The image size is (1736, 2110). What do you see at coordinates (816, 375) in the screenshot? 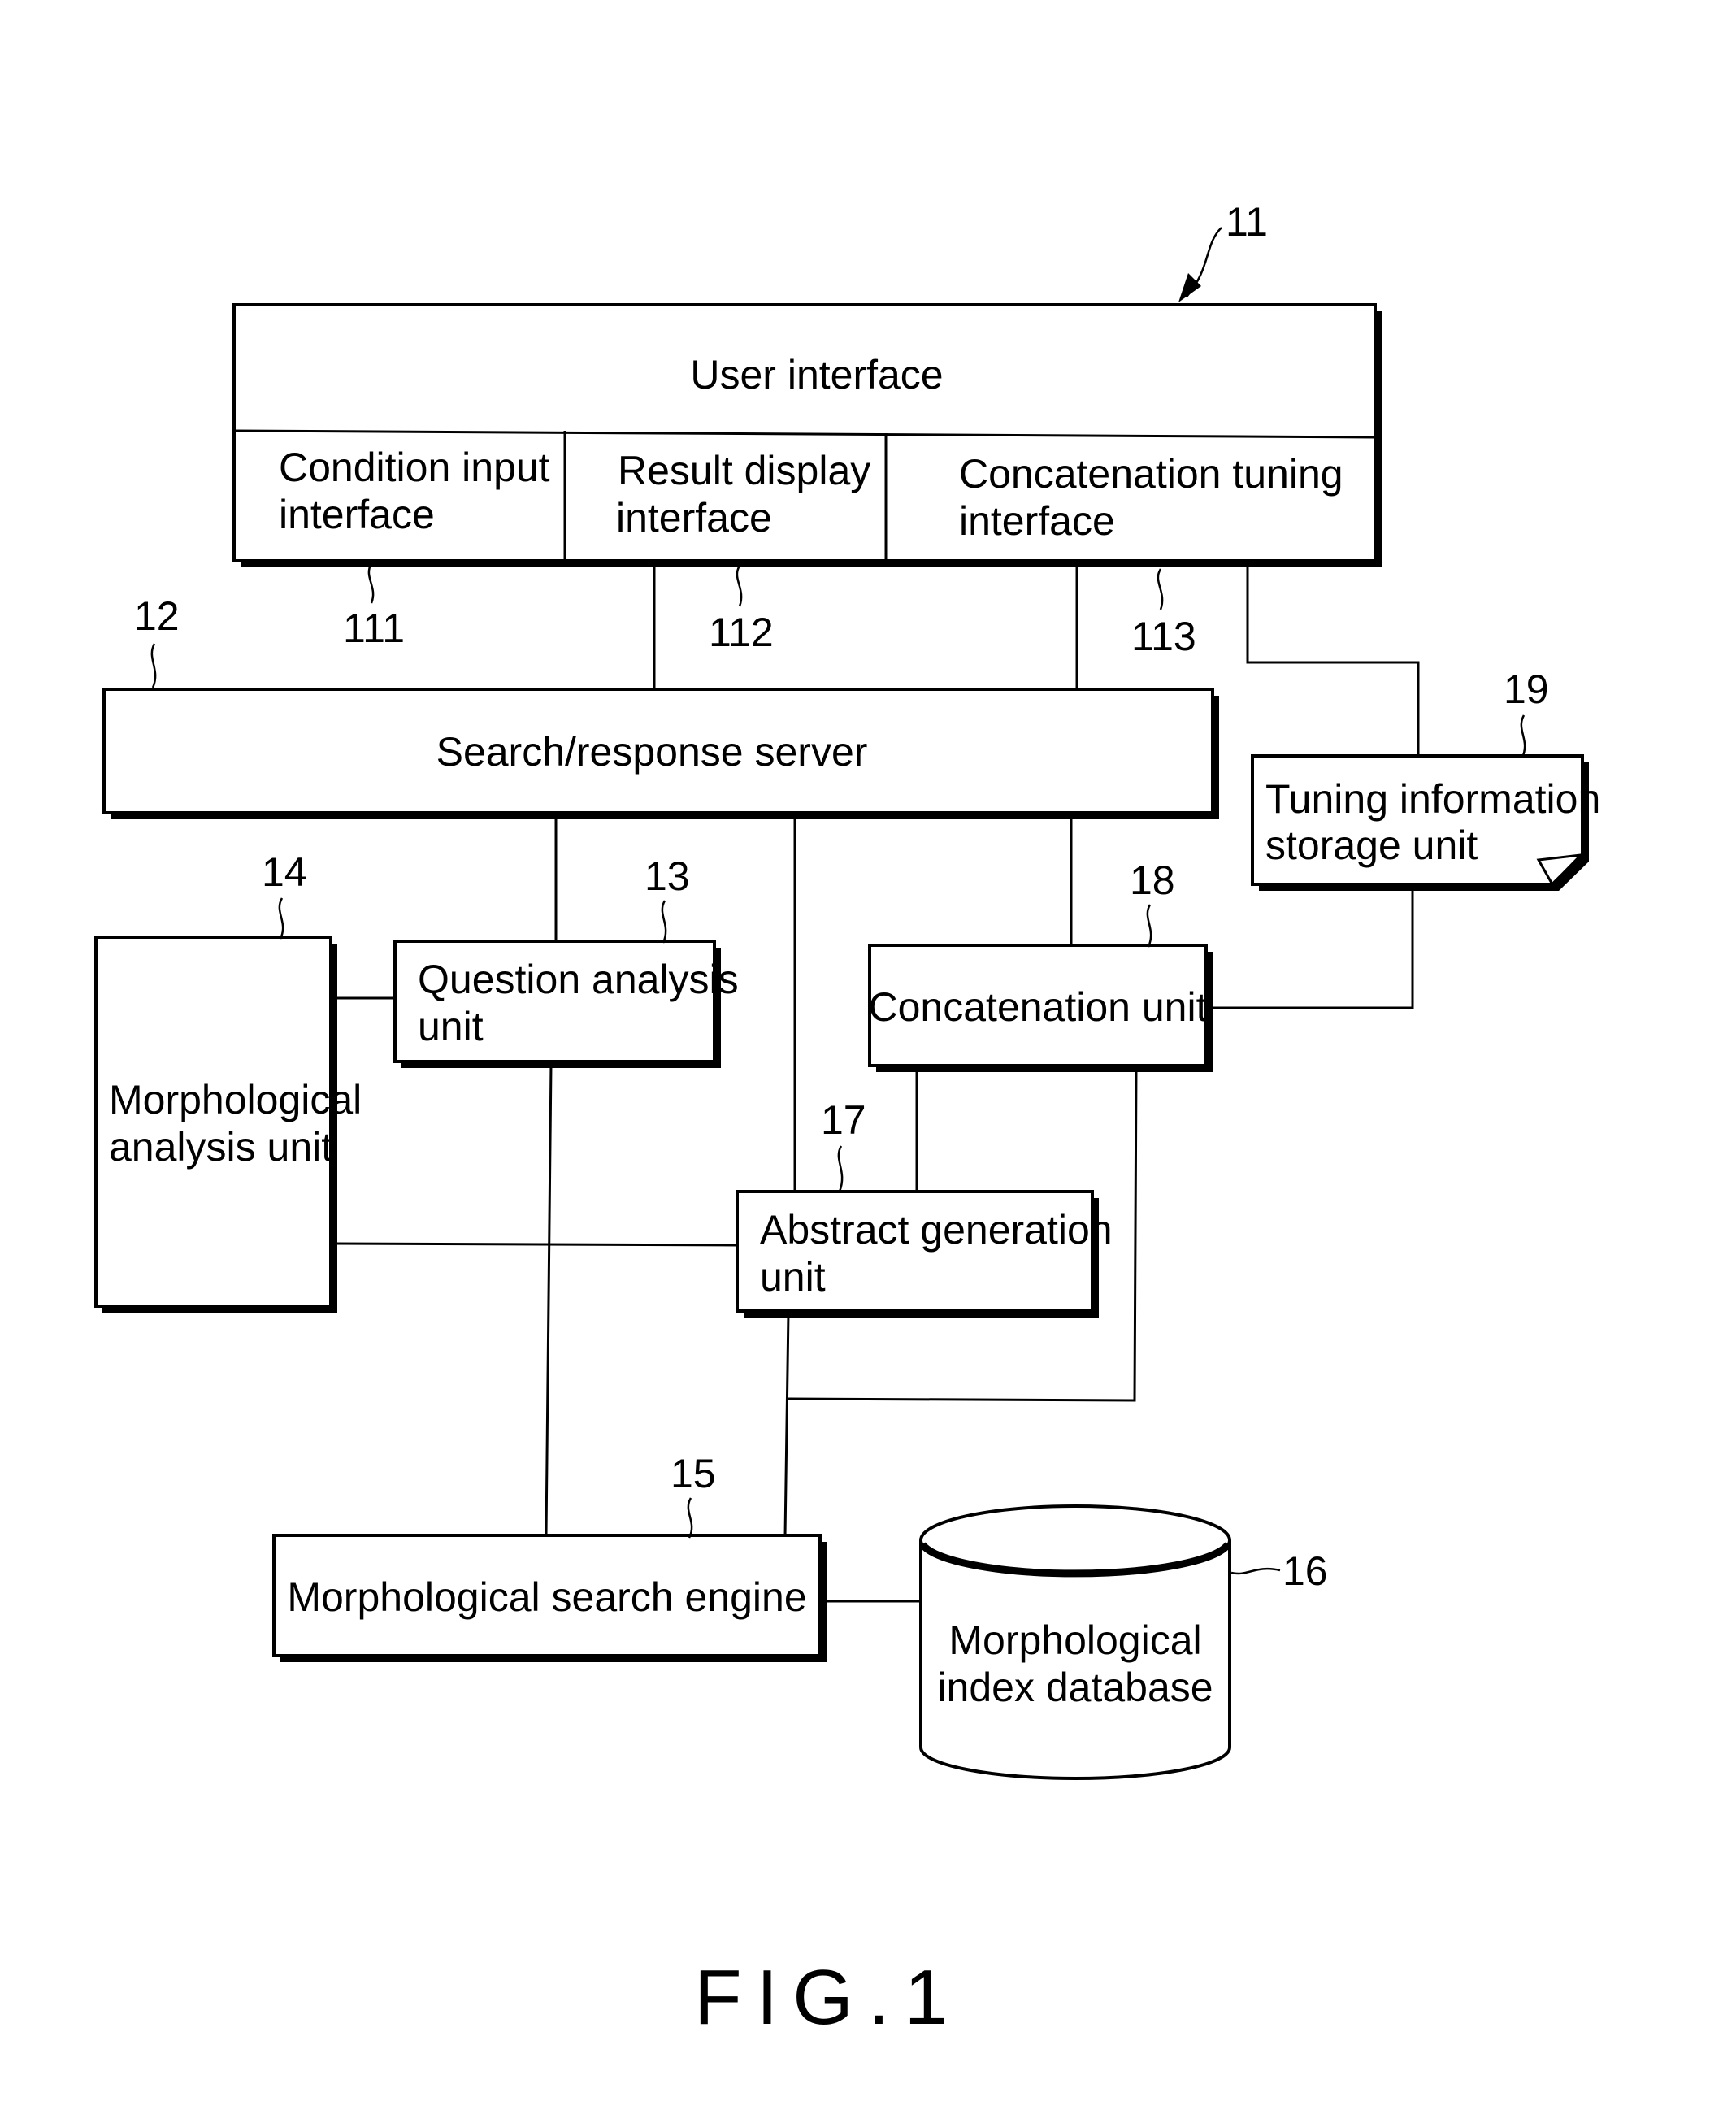
I see `user-interface-label: User interface` at bounding box center [816, 375].